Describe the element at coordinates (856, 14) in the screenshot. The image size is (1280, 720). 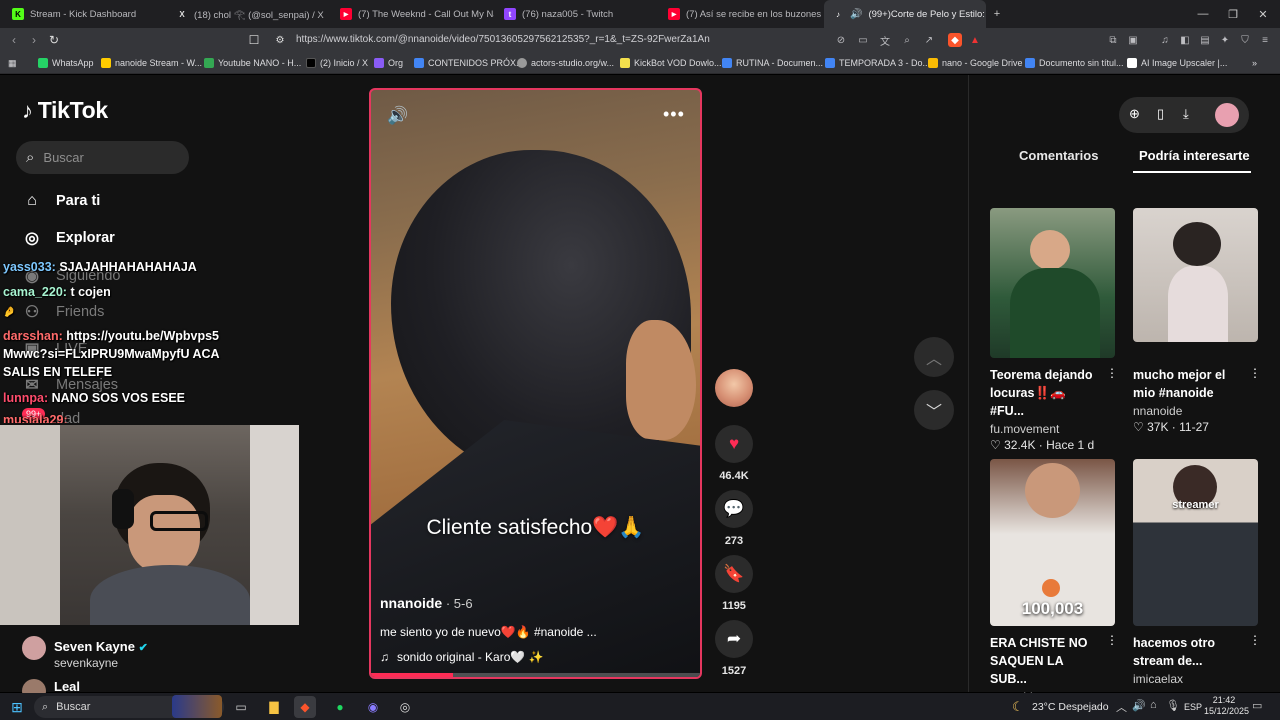
I see `speaker-icon: 🔊` at that location.